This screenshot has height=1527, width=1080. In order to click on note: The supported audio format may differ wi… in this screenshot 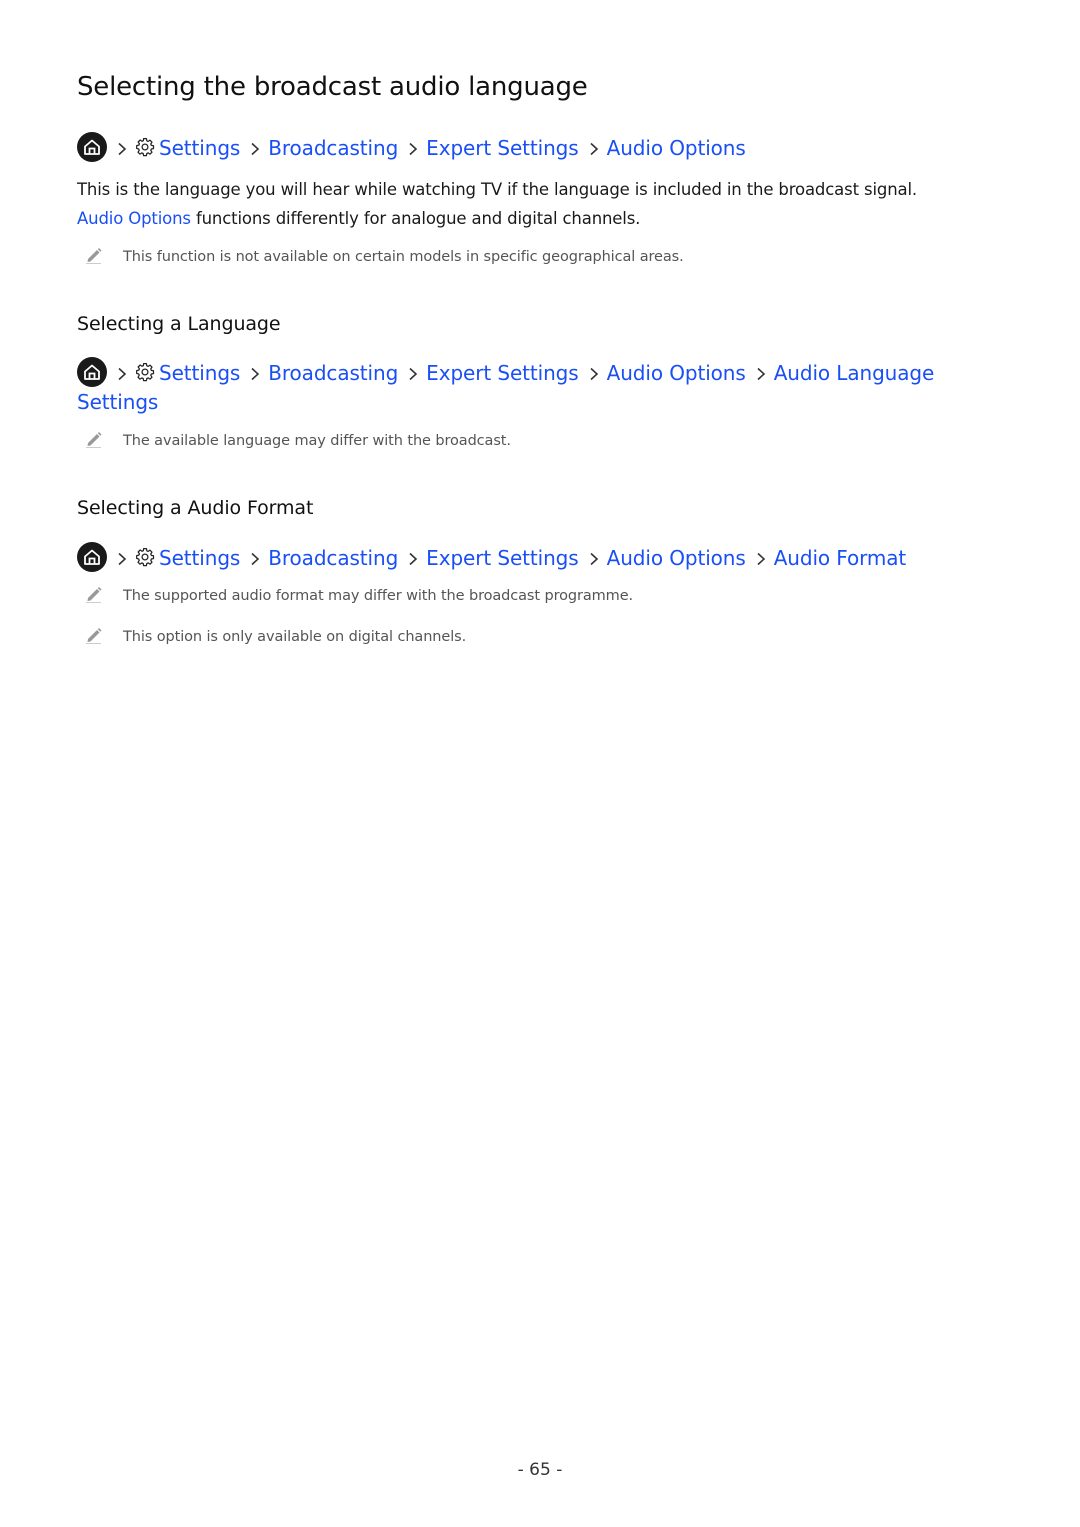, I will do `click(359, 594)`.